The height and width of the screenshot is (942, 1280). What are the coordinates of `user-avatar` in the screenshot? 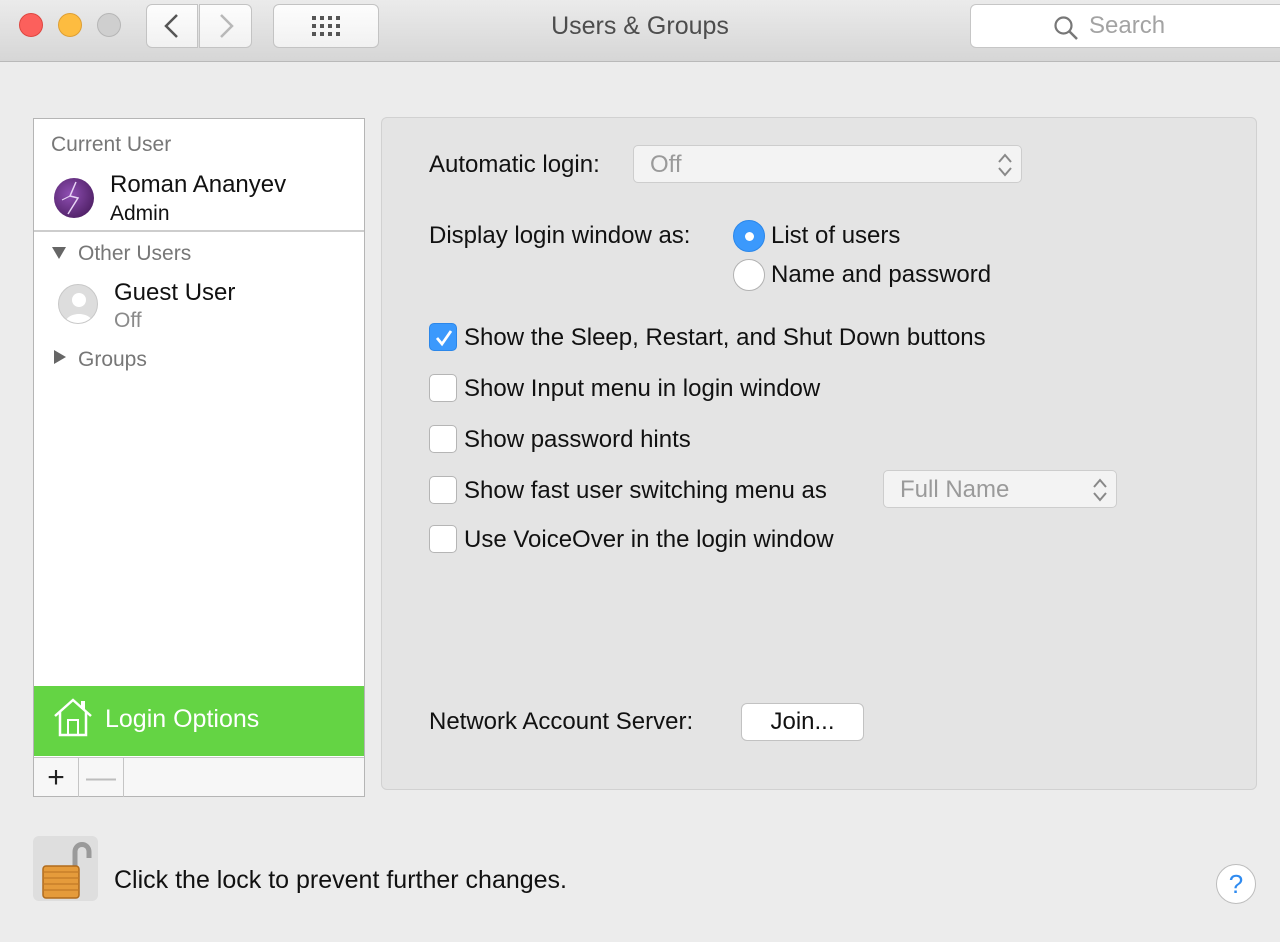 It's located at (74, 198).